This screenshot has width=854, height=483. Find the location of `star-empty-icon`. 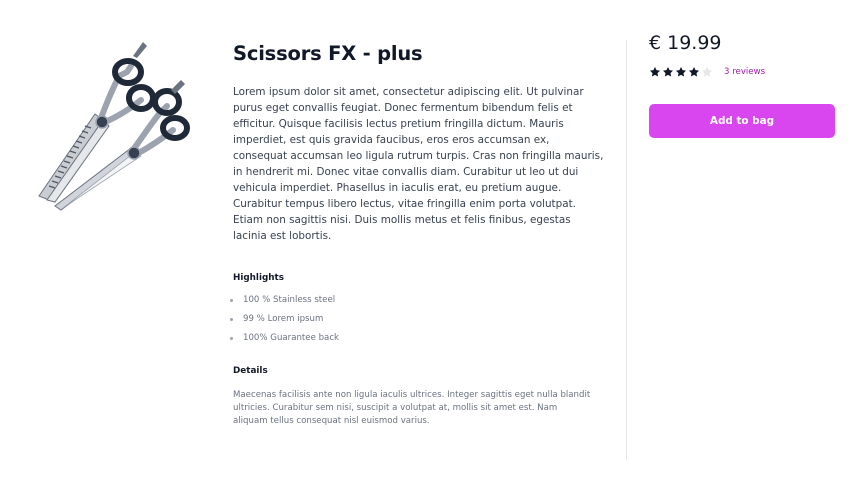

star-empty-icon is located at coordinates (707, 72).